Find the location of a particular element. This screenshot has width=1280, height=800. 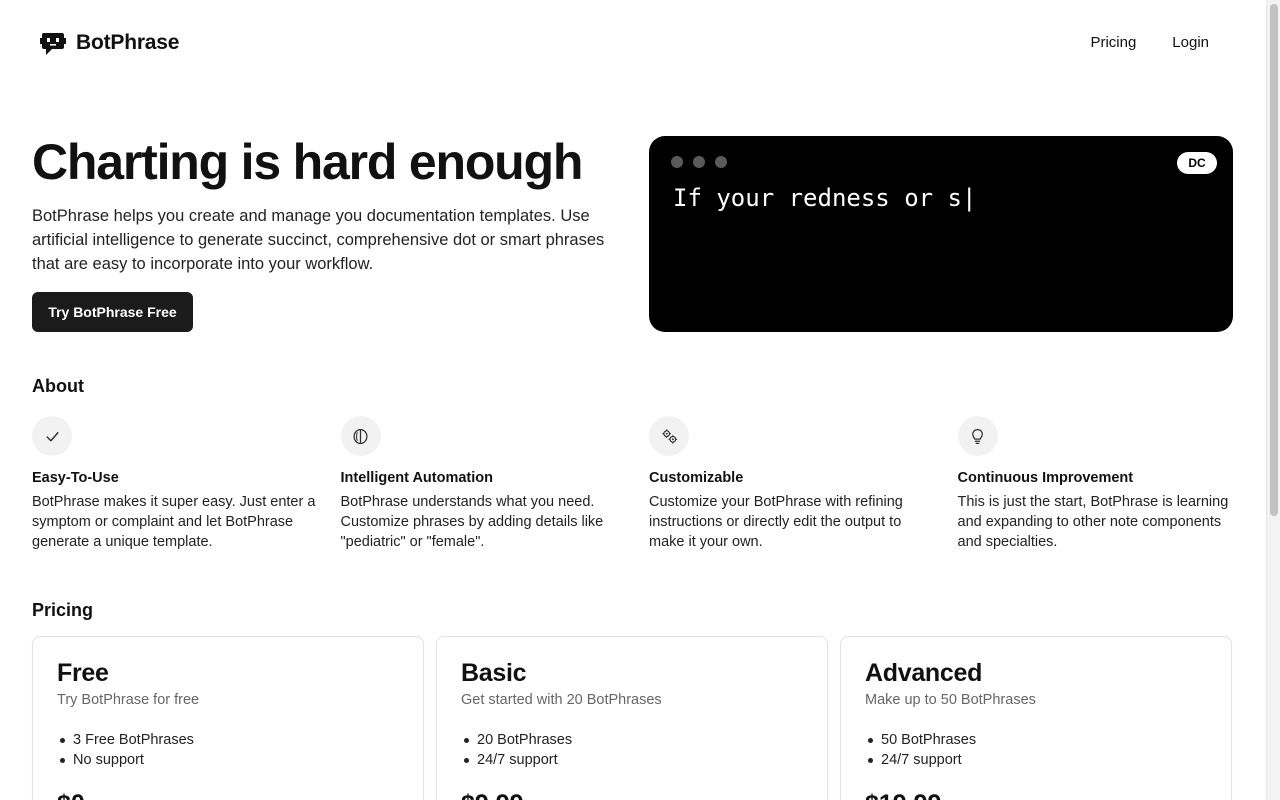

plan-name: Free is located at coordinates (83, 673).